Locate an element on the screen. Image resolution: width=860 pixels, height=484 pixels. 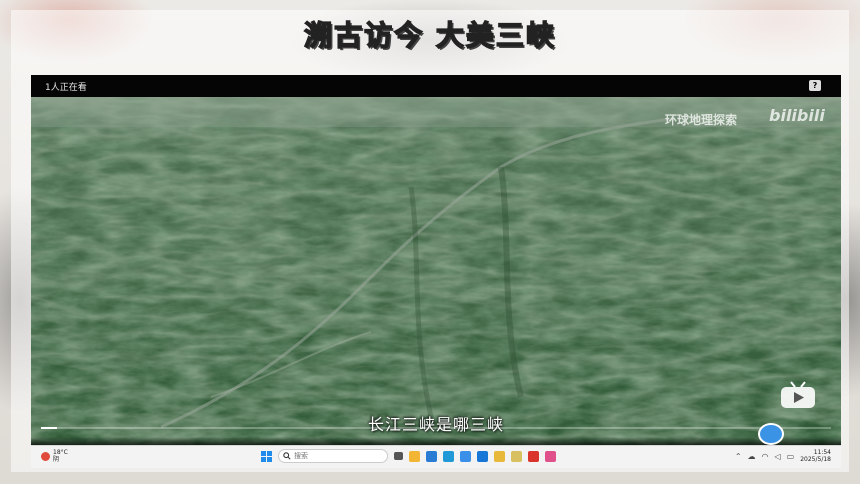
taskbar-search is located at coordinates (333, 456).